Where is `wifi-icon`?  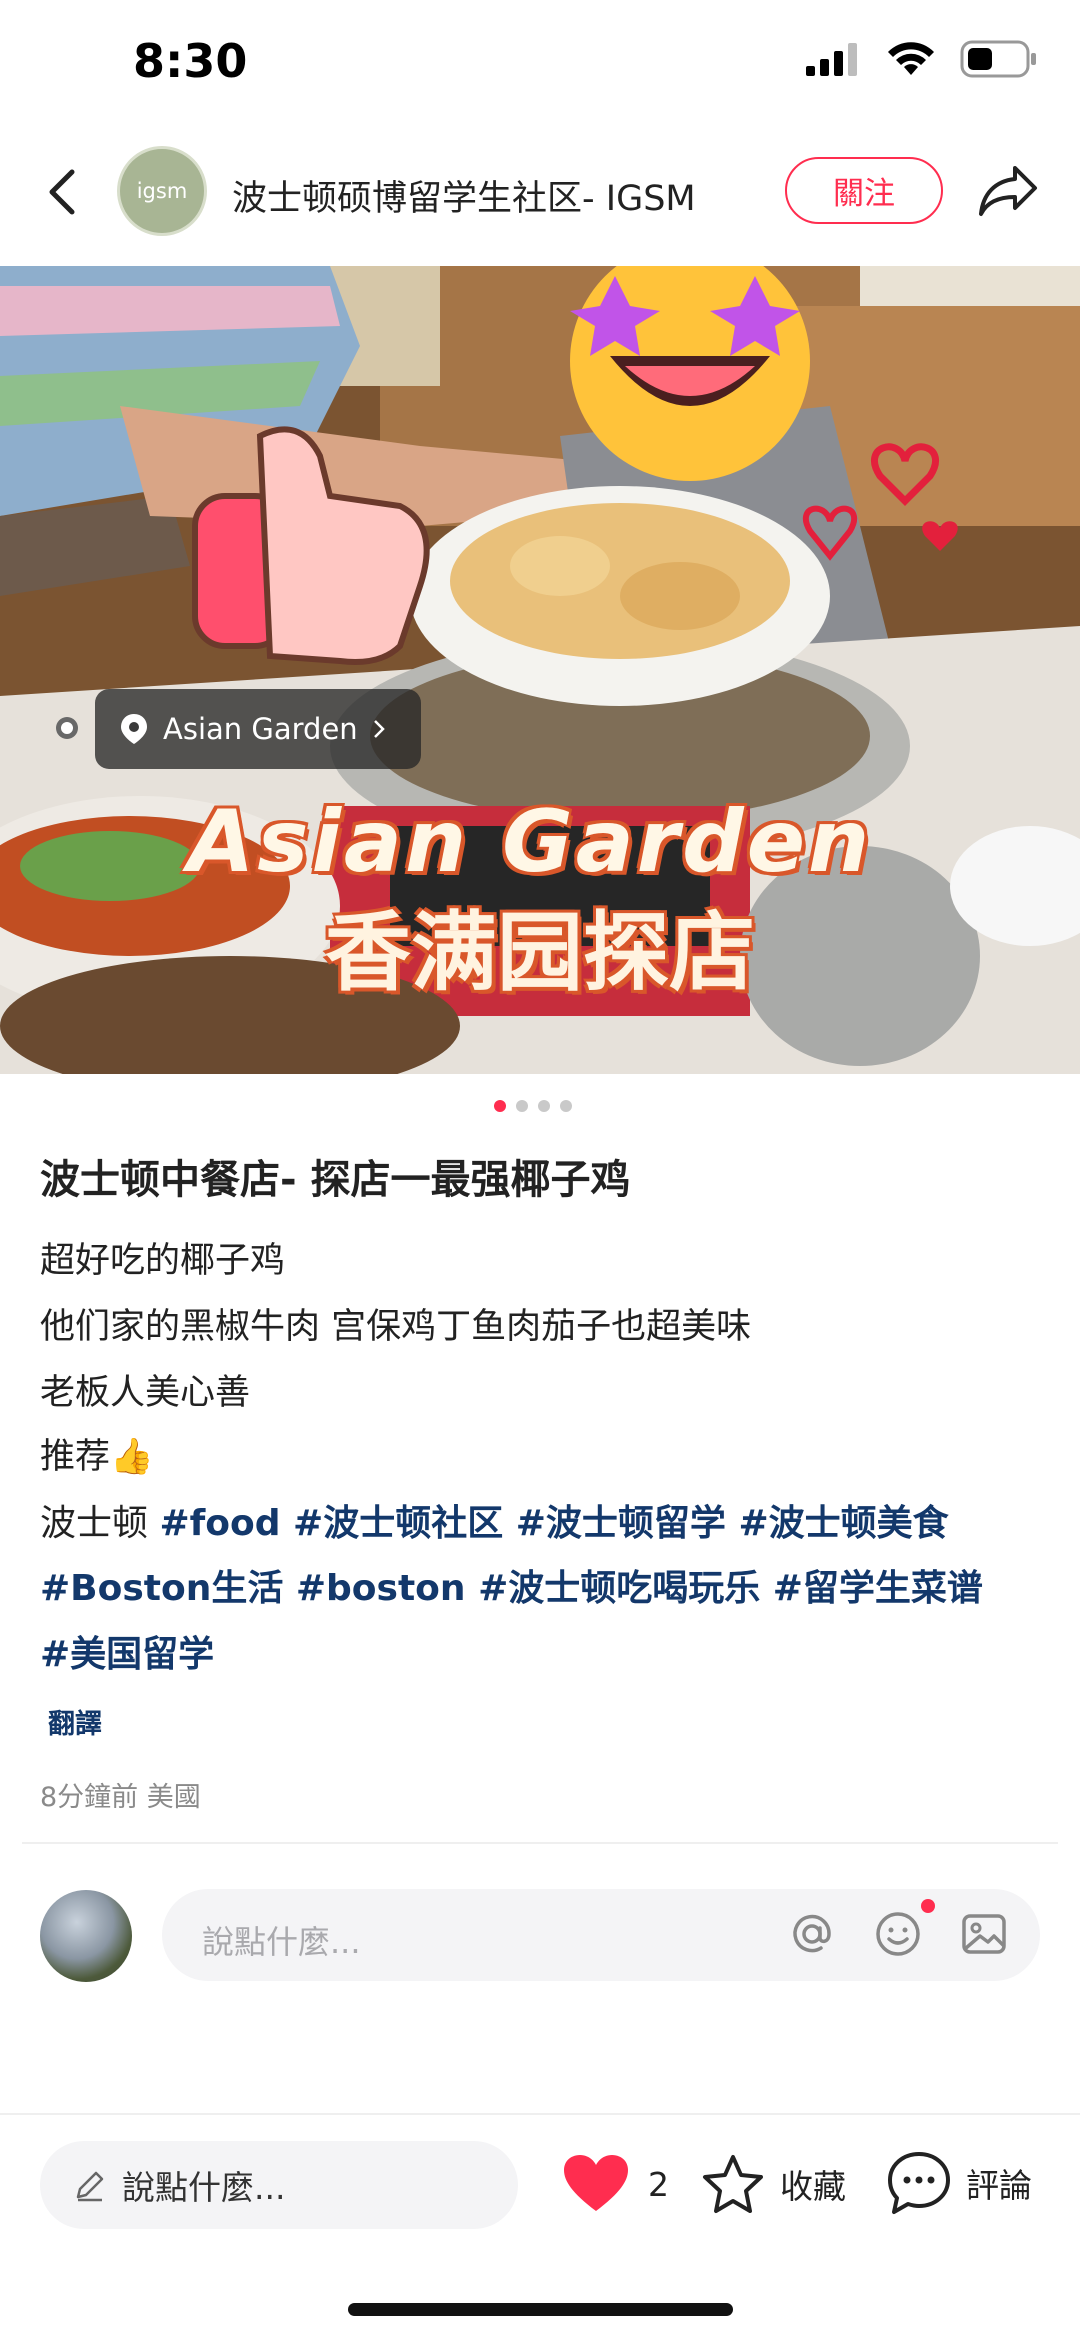
wifi-icon is located at coordinates (911, 58).